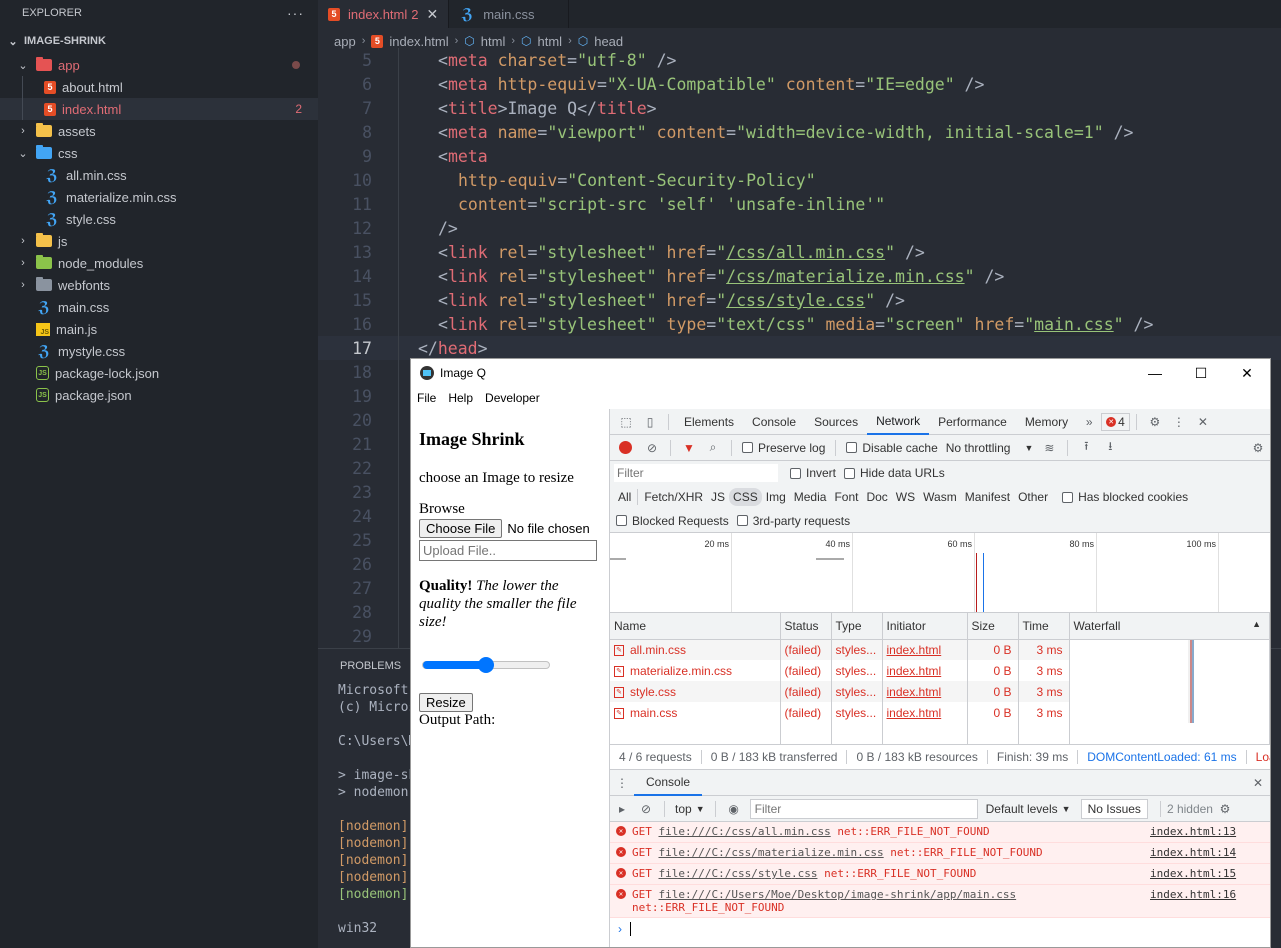 The image size is (1281, 948). I want to click on tab-elements: Elements, so click(709, 422).